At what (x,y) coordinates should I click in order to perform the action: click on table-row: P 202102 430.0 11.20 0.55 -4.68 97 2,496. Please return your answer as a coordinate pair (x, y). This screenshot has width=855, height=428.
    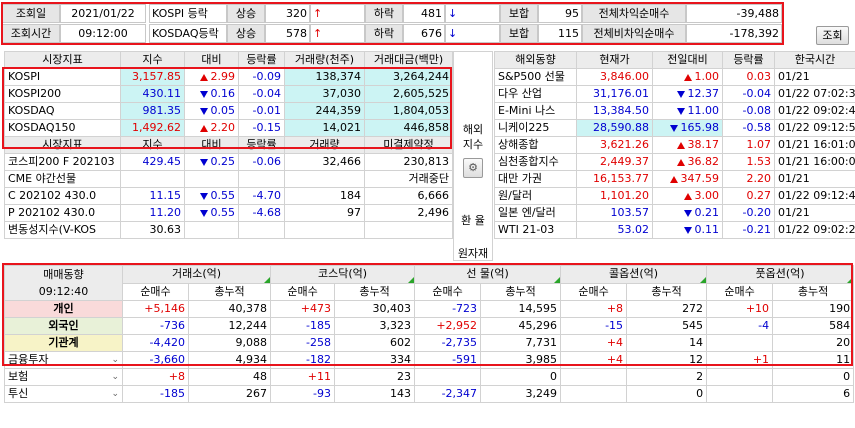
    Looking at the image, I should click on (228, 213).